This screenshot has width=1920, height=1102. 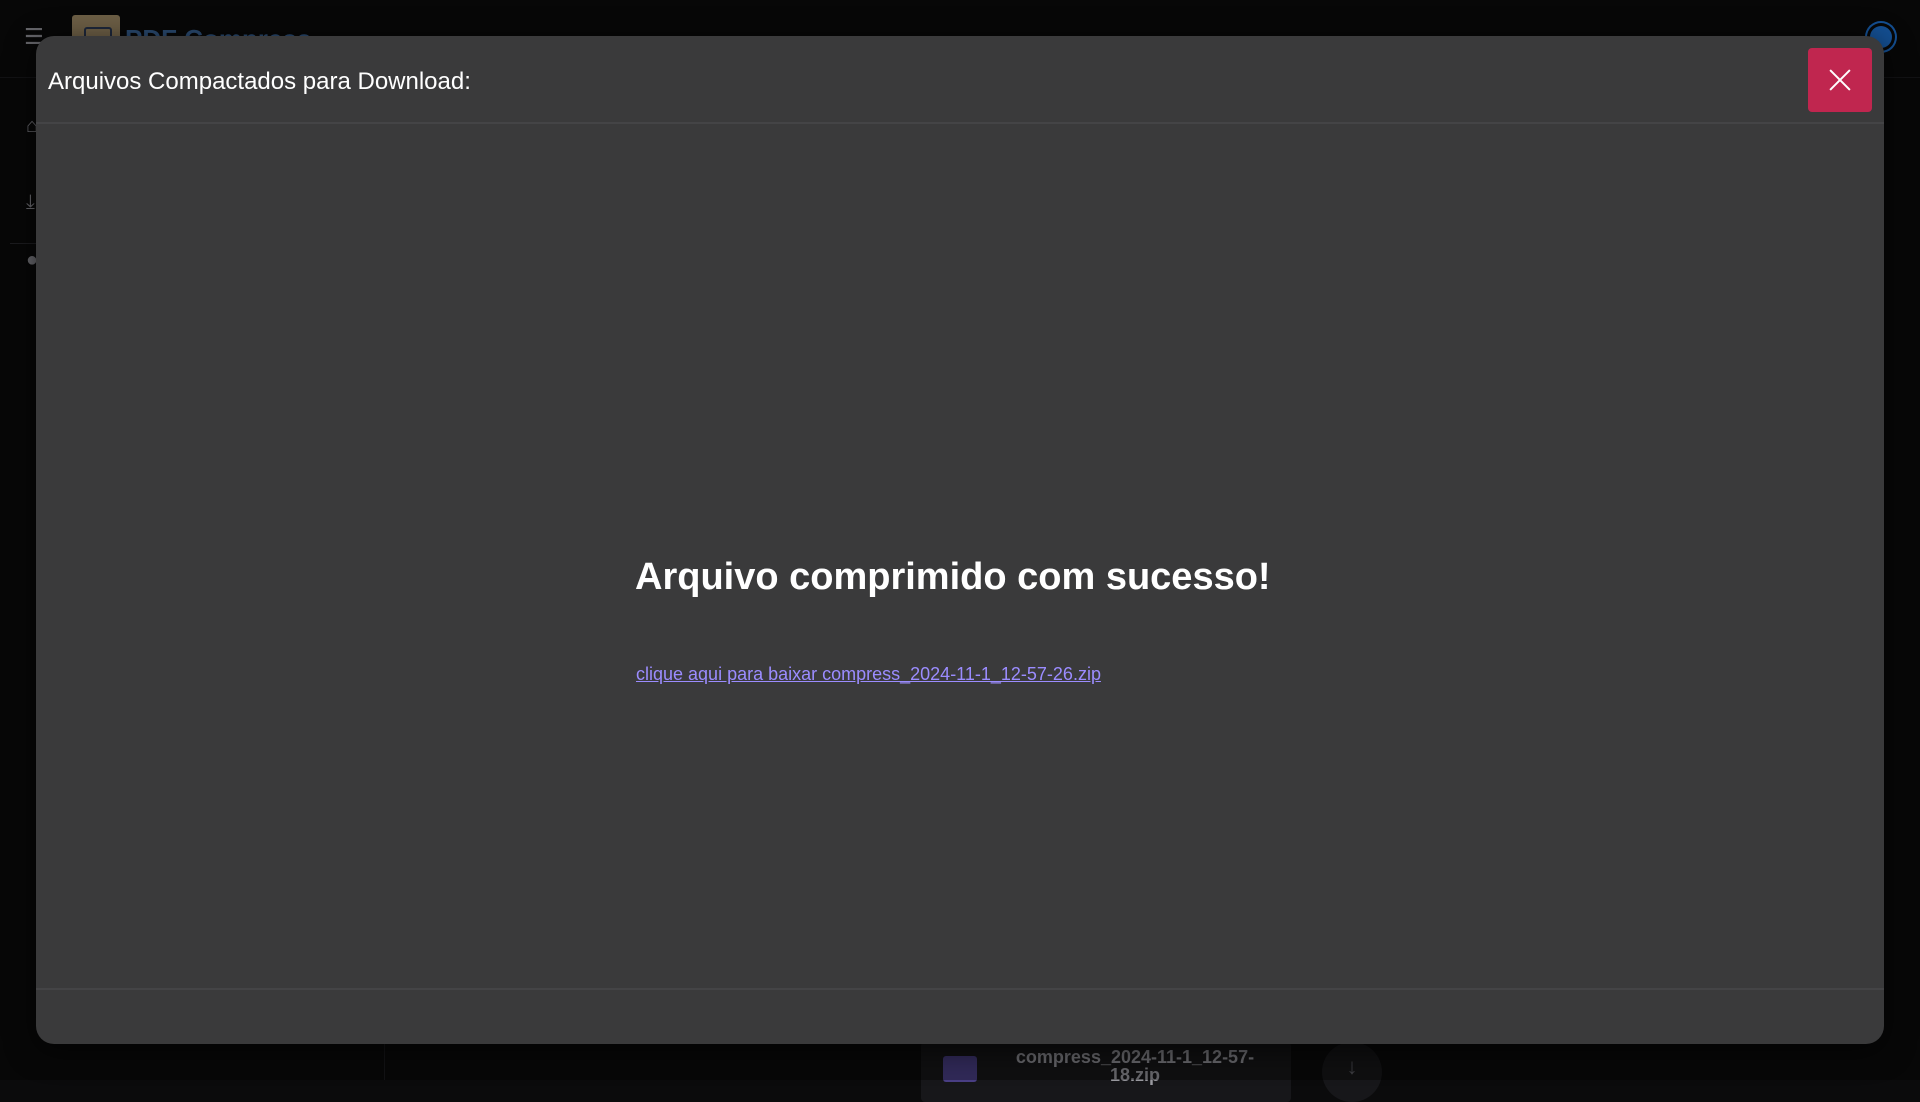 I want to click on modal-header: Arquivos Compactados para Download:, so click(x=960, y=80).